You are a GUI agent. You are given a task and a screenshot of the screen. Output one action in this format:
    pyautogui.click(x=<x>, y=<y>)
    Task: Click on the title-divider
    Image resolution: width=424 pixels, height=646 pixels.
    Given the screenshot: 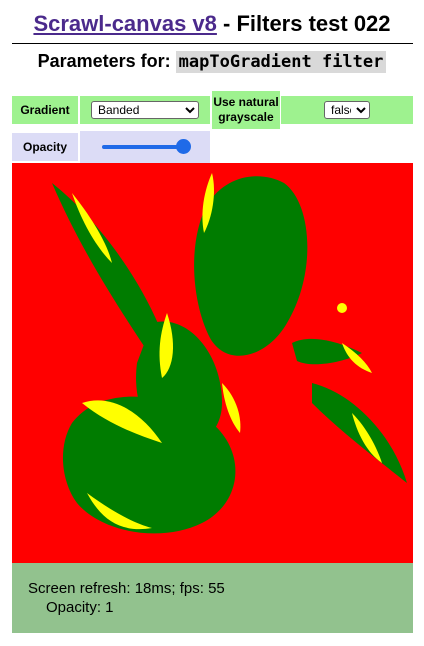 What is the action you would take?
    pyautogui.click(x=212, y=43)
    